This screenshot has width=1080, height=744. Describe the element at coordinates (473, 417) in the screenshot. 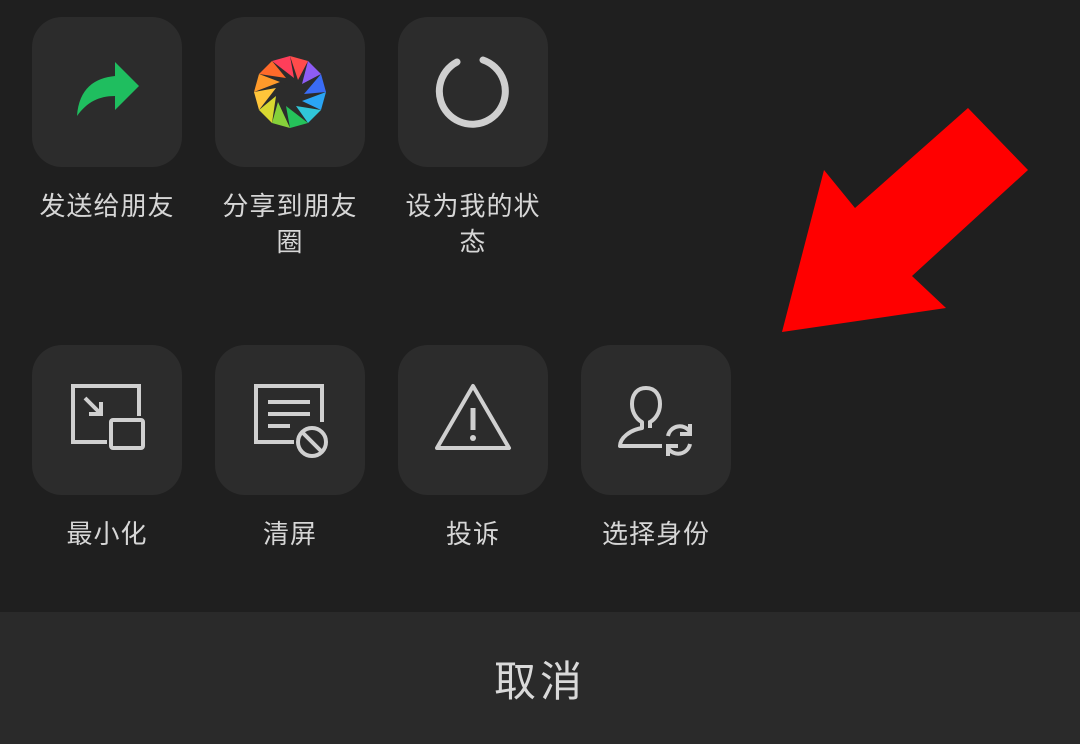

I see `warning-icon` at that location.